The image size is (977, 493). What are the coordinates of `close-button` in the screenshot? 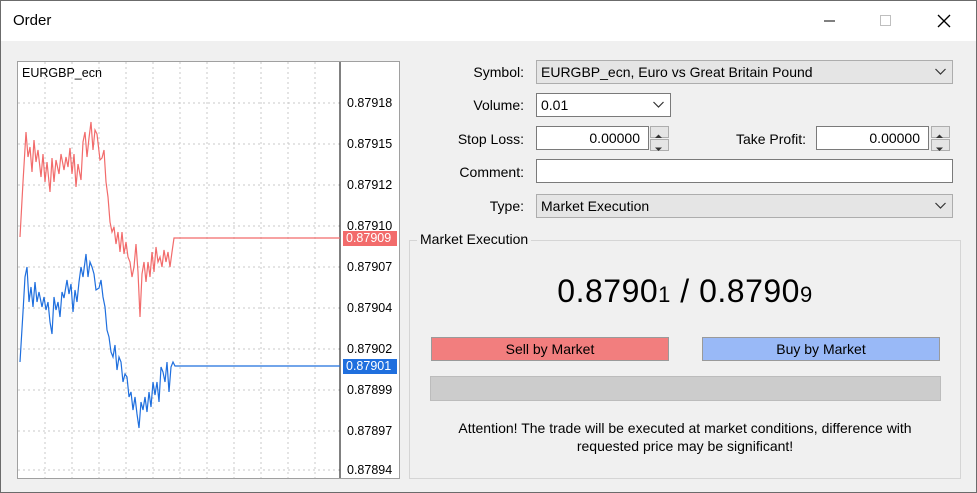 It's located at (944, 21).